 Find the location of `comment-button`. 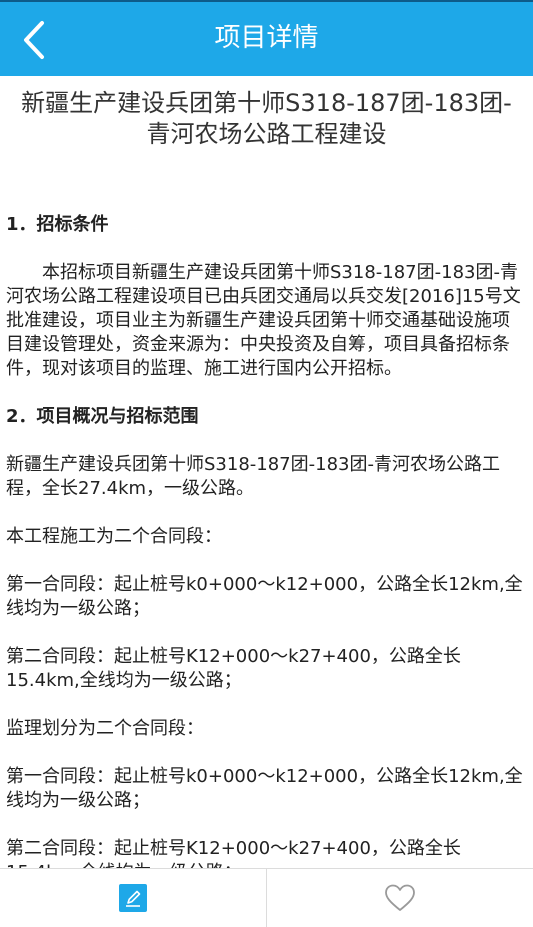

comment-button is located at coordinates (133, 898).